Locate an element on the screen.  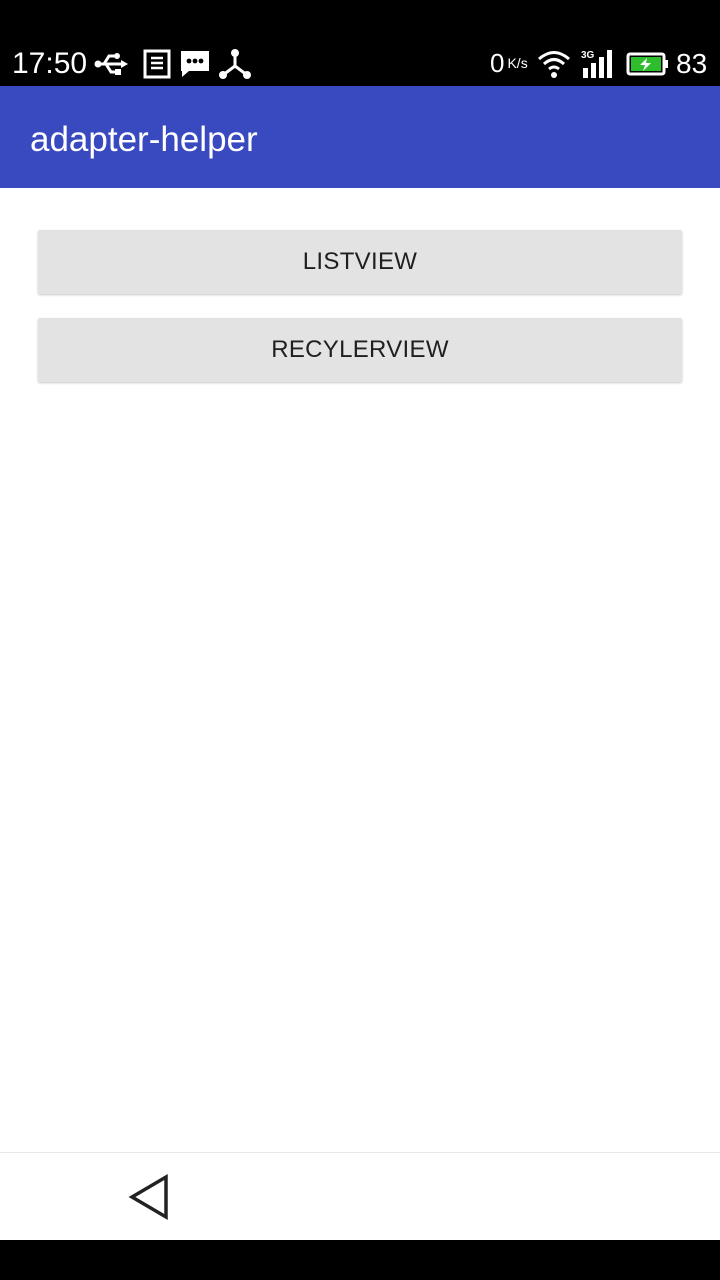
status-bar: 17:50 0 K/s 3G 83 is located at coordinates (360, 43).